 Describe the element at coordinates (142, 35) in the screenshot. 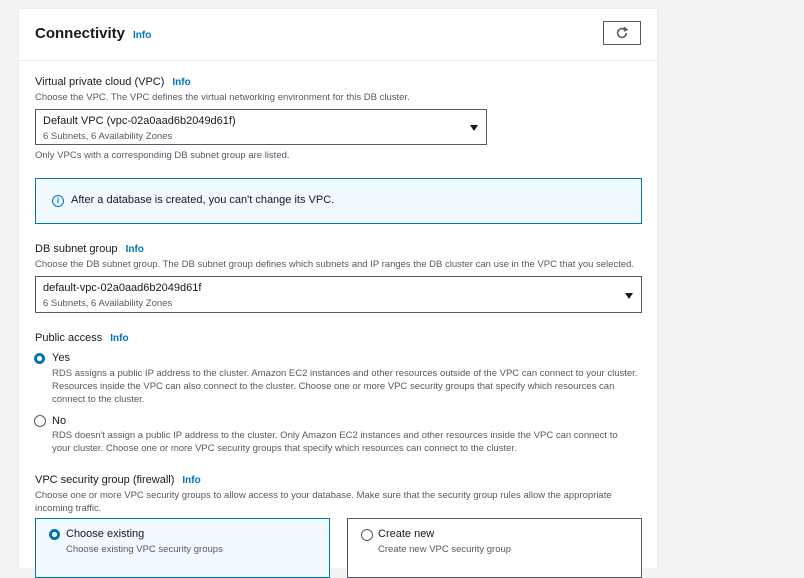

I see `section-info-link: Info` at that location.